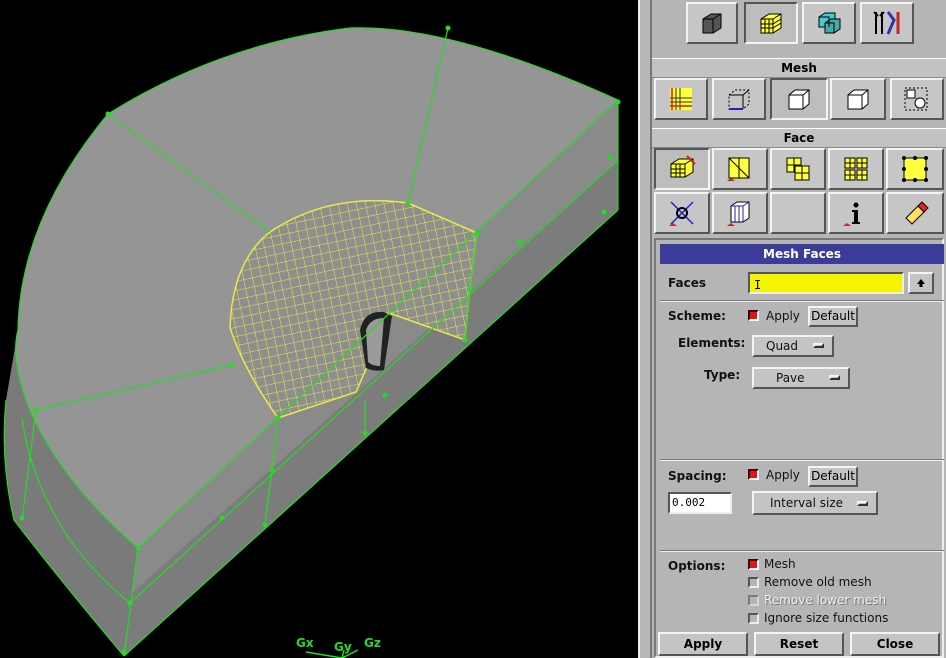  Describe the element at coordinates (697, 316) in the screenshot. I see `scheme-label: Scheme:` at that location.